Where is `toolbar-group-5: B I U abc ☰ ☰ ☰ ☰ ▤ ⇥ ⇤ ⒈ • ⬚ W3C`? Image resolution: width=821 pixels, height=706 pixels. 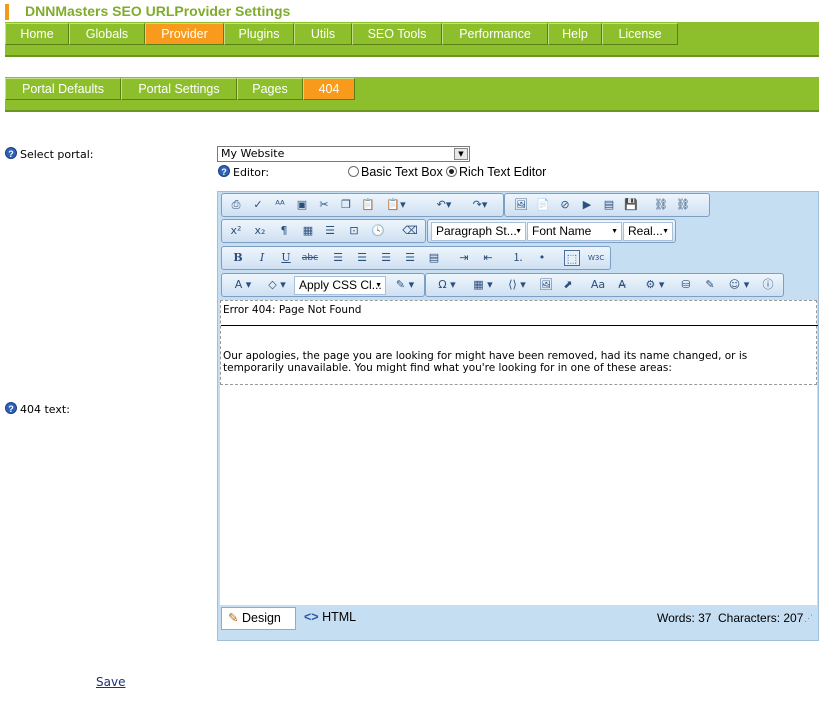 toolbar-group-5: B I U abc ☰ ☰ ☰ ☰ ▤ ⇥ ⇤ ⒈ • ⬚ W3C is located at coordinates (416, 258).